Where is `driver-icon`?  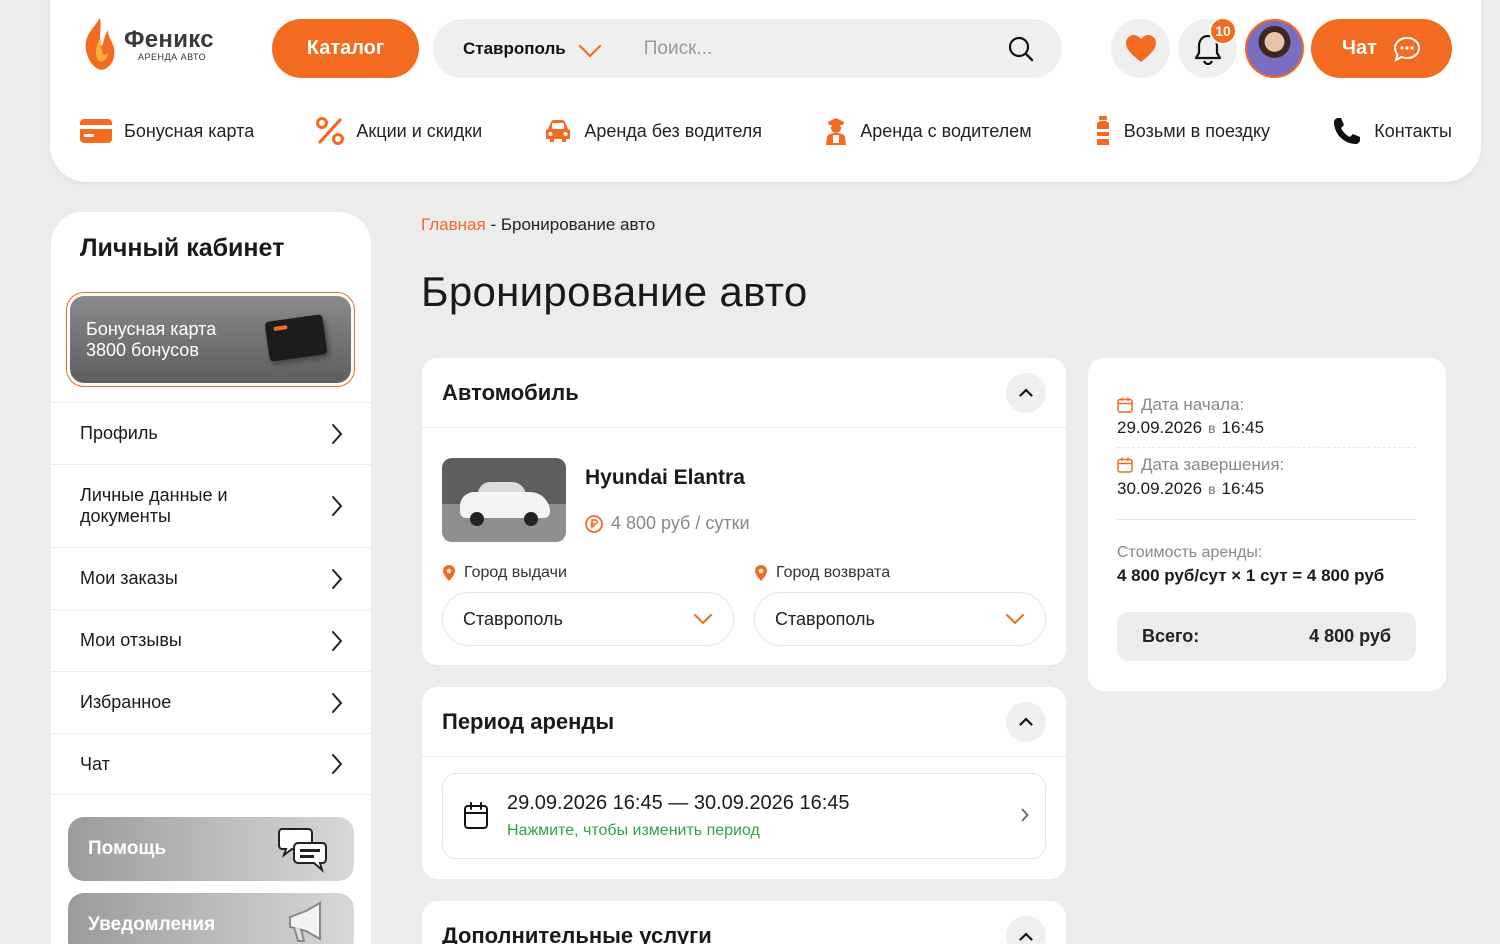
driver-icon is located at coordinates (836, 131).